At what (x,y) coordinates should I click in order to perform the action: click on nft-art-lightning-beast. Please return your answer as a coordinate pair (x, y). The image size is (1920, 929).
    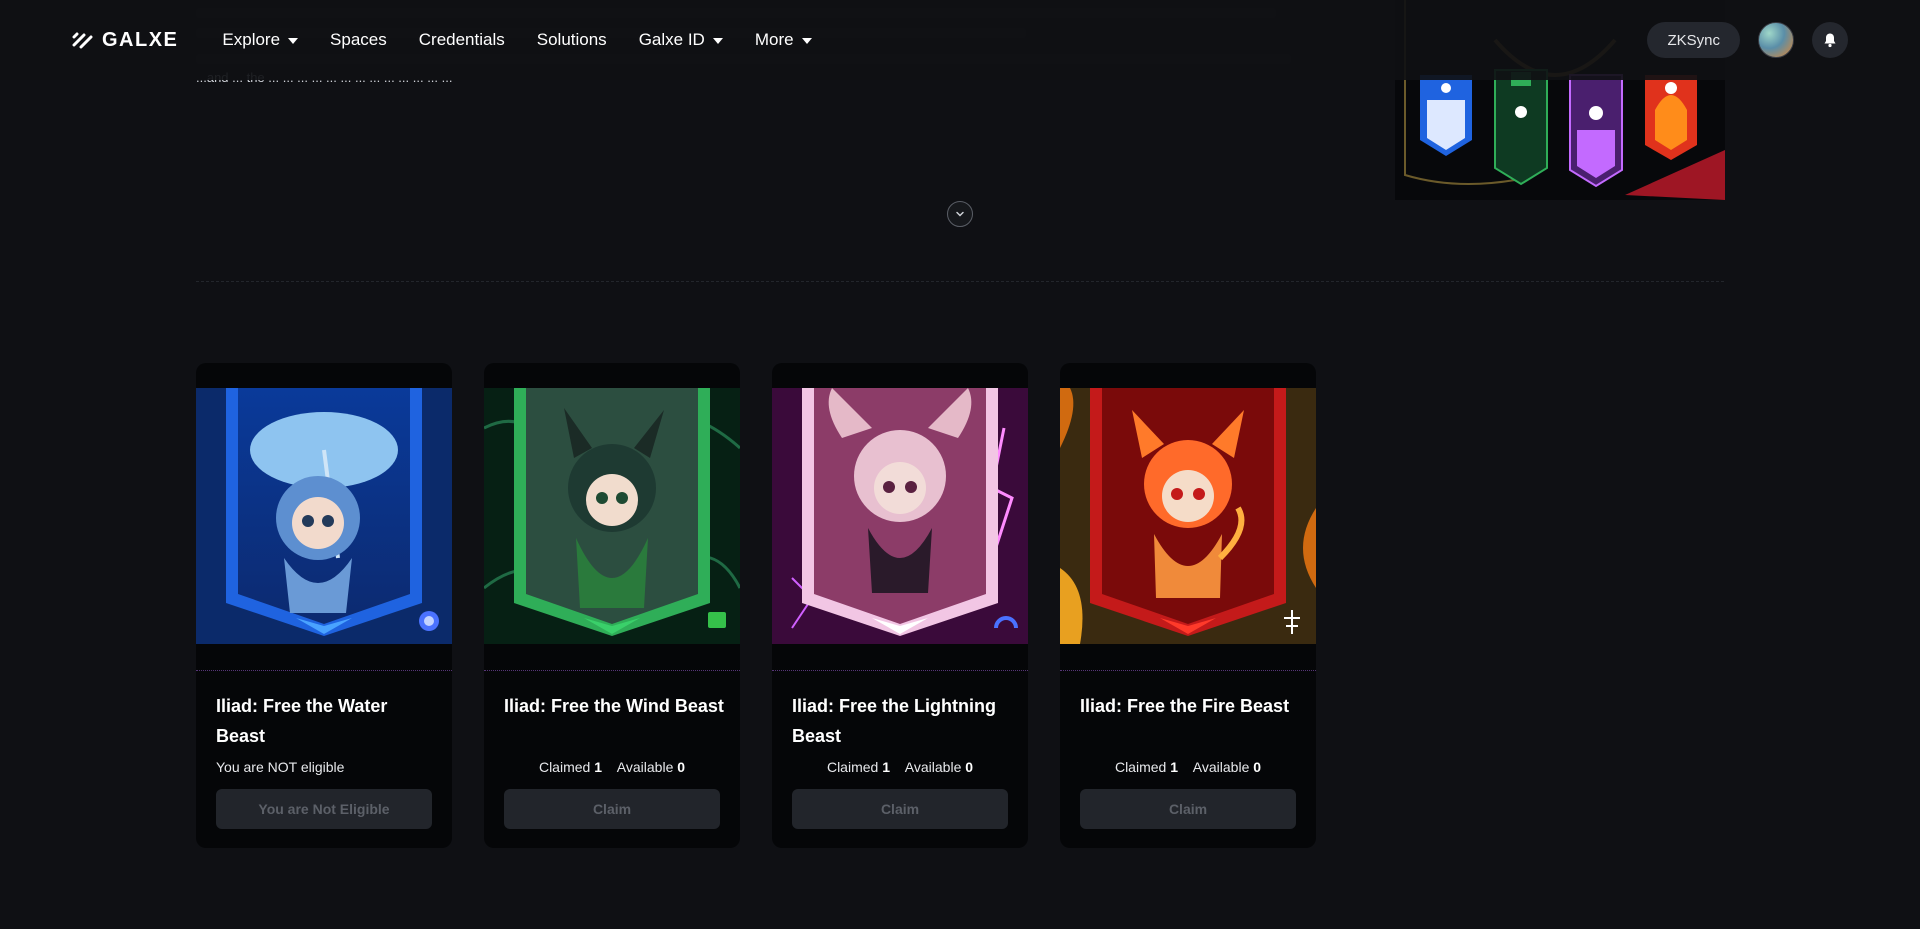
    Looking at the image, I should click on (900, 516).